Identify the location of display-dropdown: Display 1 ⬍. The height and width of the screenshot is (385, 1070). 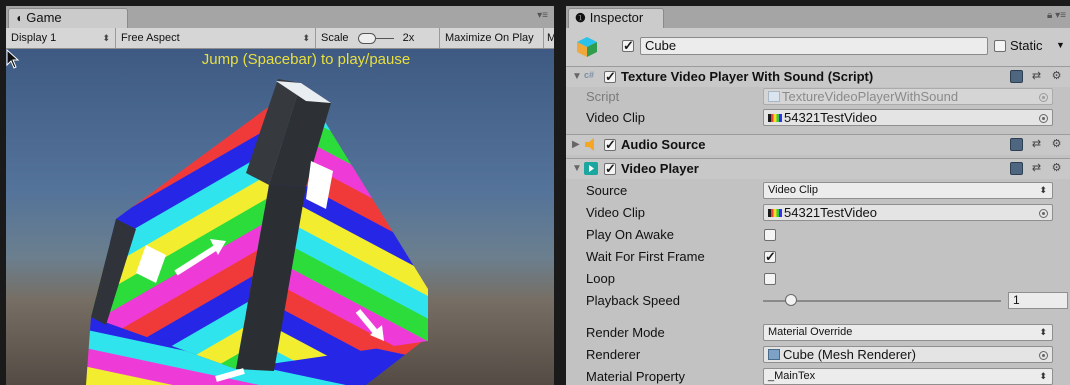
(61, 38).